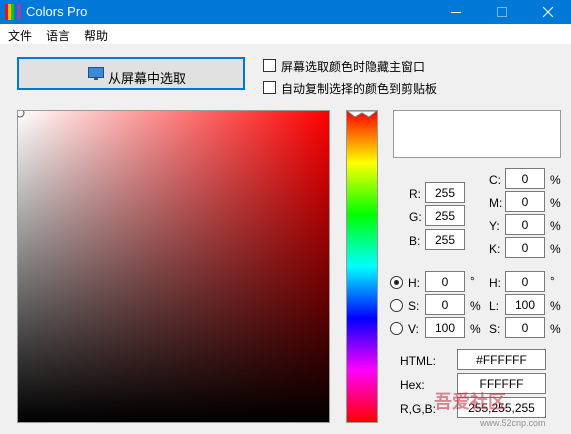  Describe the element at coordinates (513, 423) in the screenshot. I see `watermark-url: www.52cnp.com` at that location.